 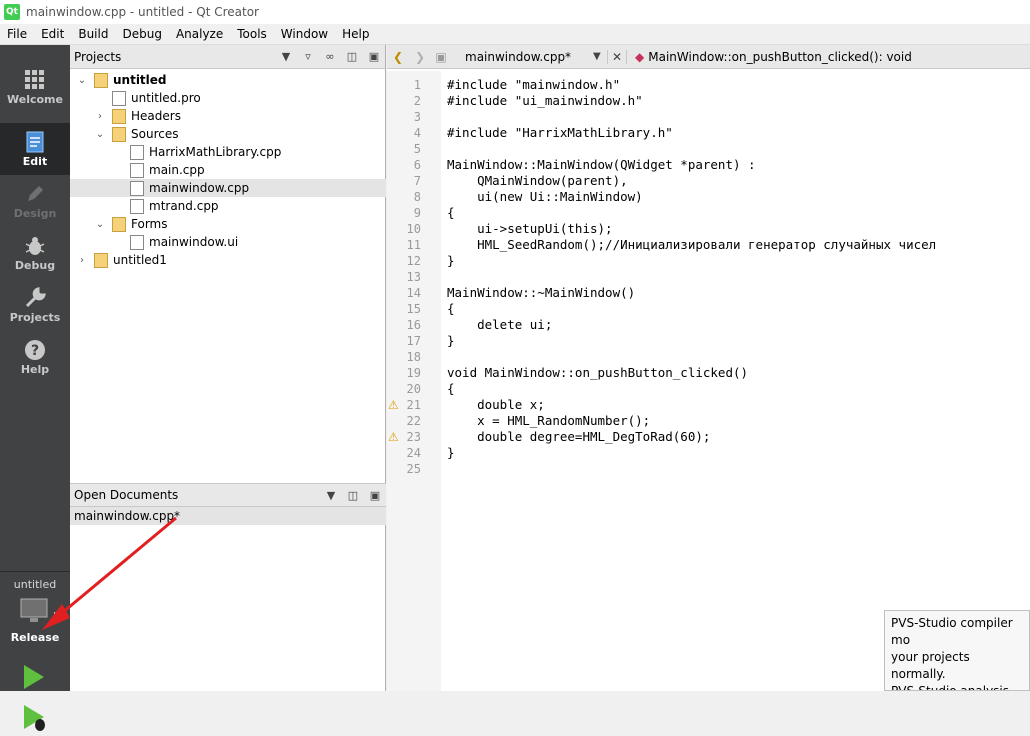 I want to click on open-documents-header: Open Documents ▼ ◫ ▣, so click(x=228, y=495).